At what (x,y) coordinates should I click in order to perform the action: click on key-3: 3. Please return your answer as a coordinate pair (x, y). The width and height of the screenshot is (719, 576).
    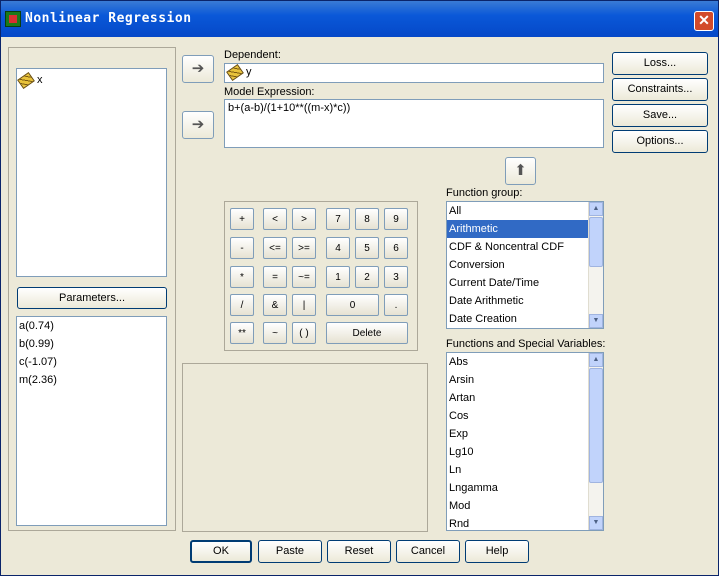
    Looking at the image, I should click on (396, 277).